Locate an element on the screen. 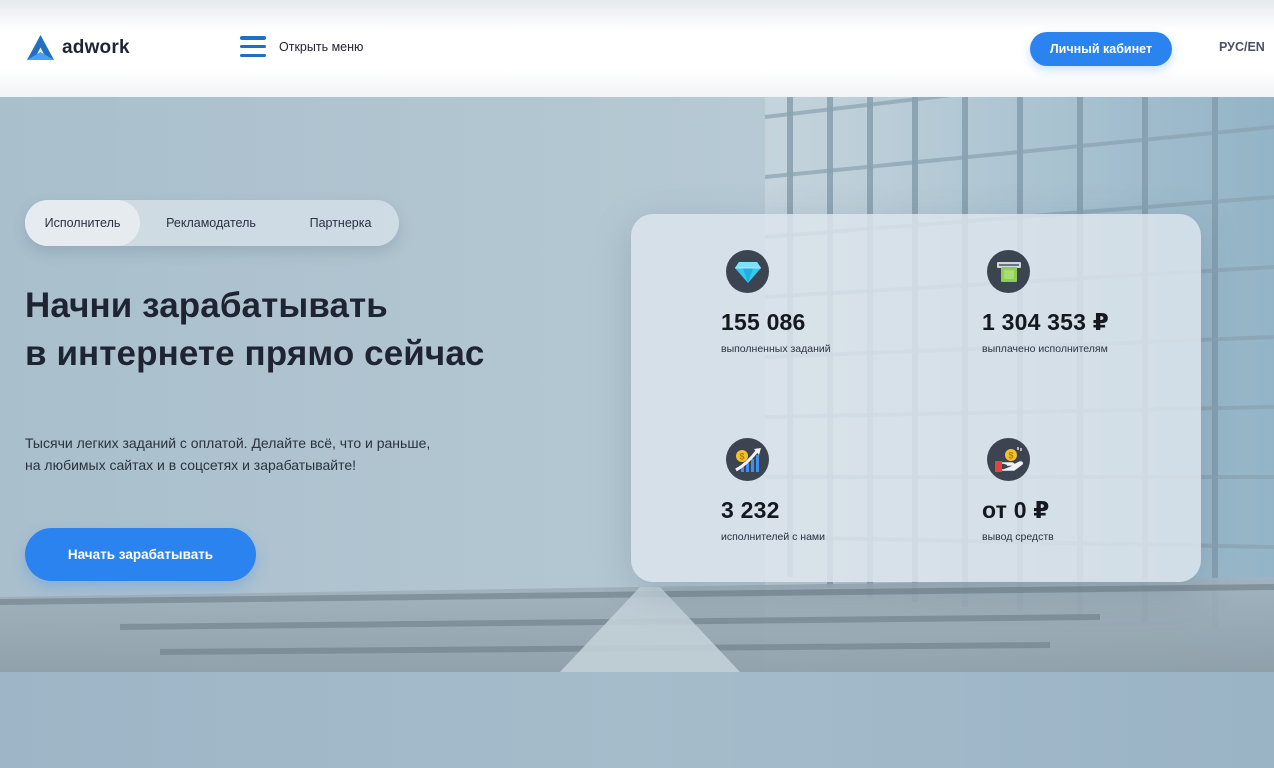  tab-advertiser: Рекламодатель is located at coordinates (211, 223).